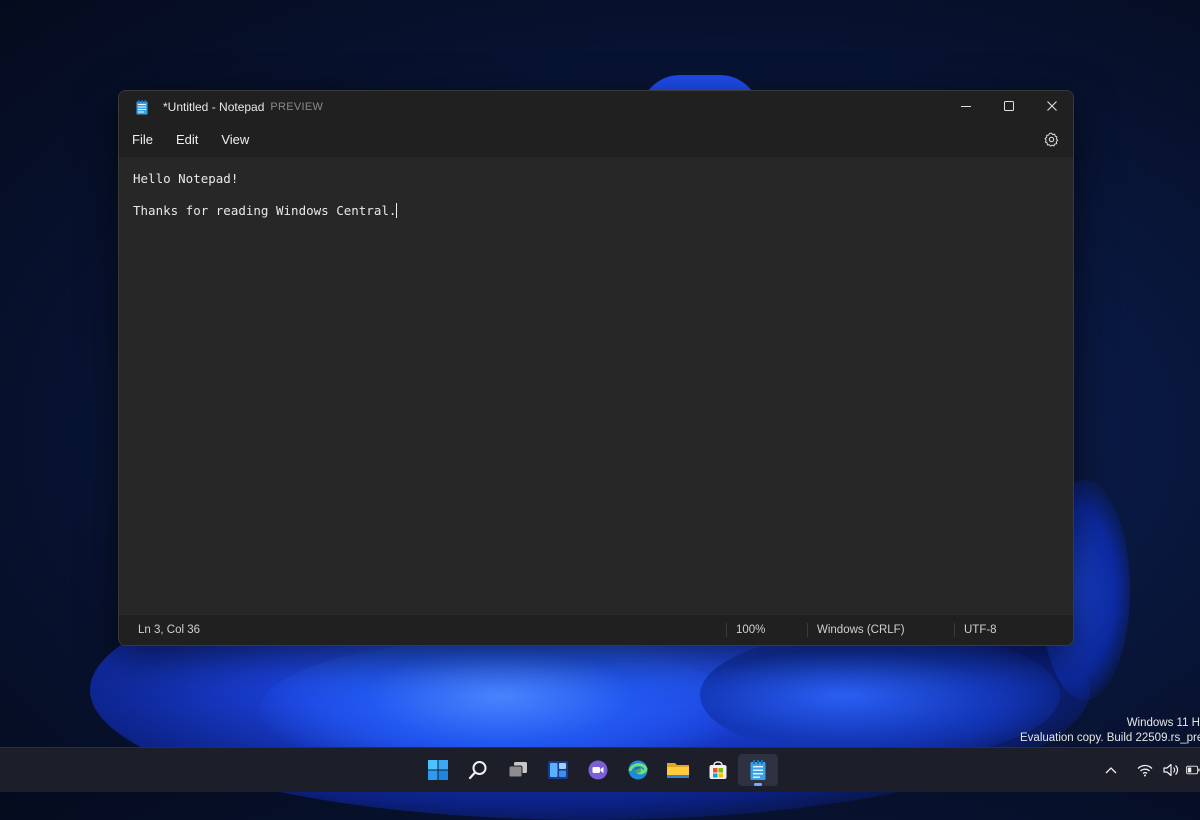 The width and height of the screenshot is (1200, 820). I want to click on close-icon, so click(1051, 106).